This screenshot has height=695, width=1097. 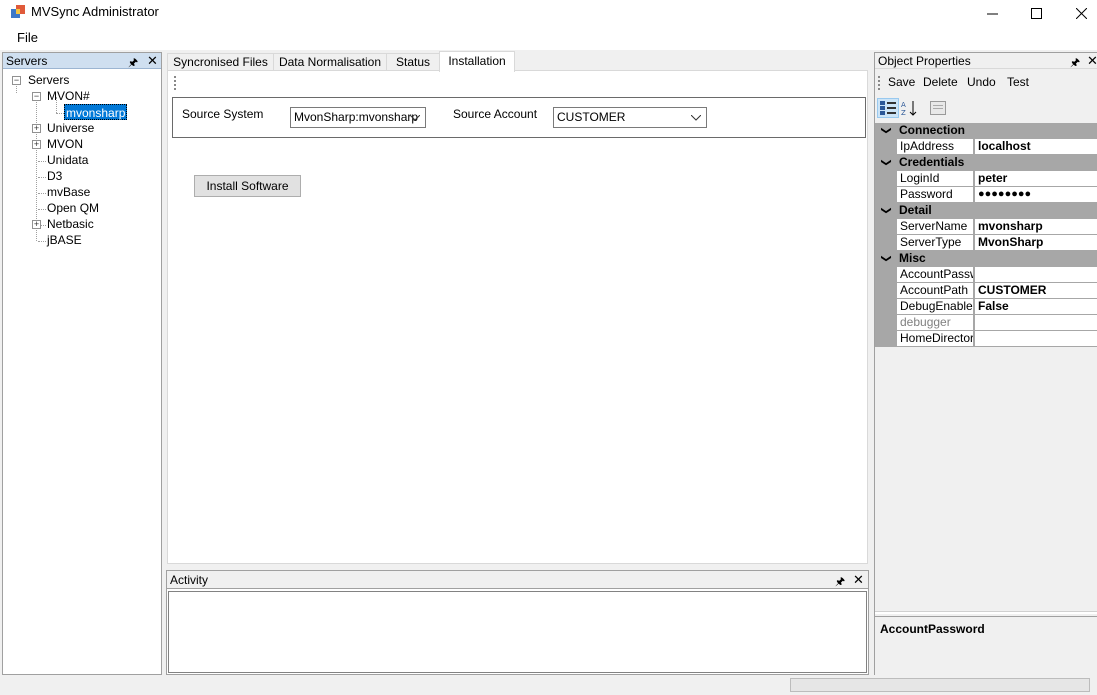 I want to click on property-row-servername: ServerName mvonsharp, so click(x=986, y=227).